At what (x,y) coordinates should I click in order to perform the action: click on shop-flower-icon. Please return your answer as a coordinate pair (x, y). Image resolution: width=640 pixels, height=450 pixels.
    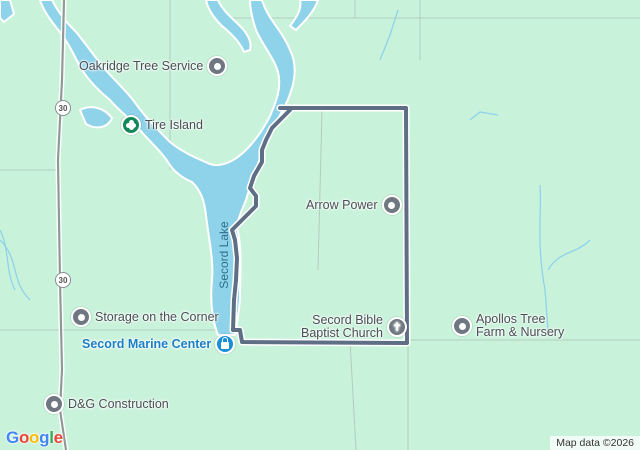
    Looking at the image, I should click on (131, 125).